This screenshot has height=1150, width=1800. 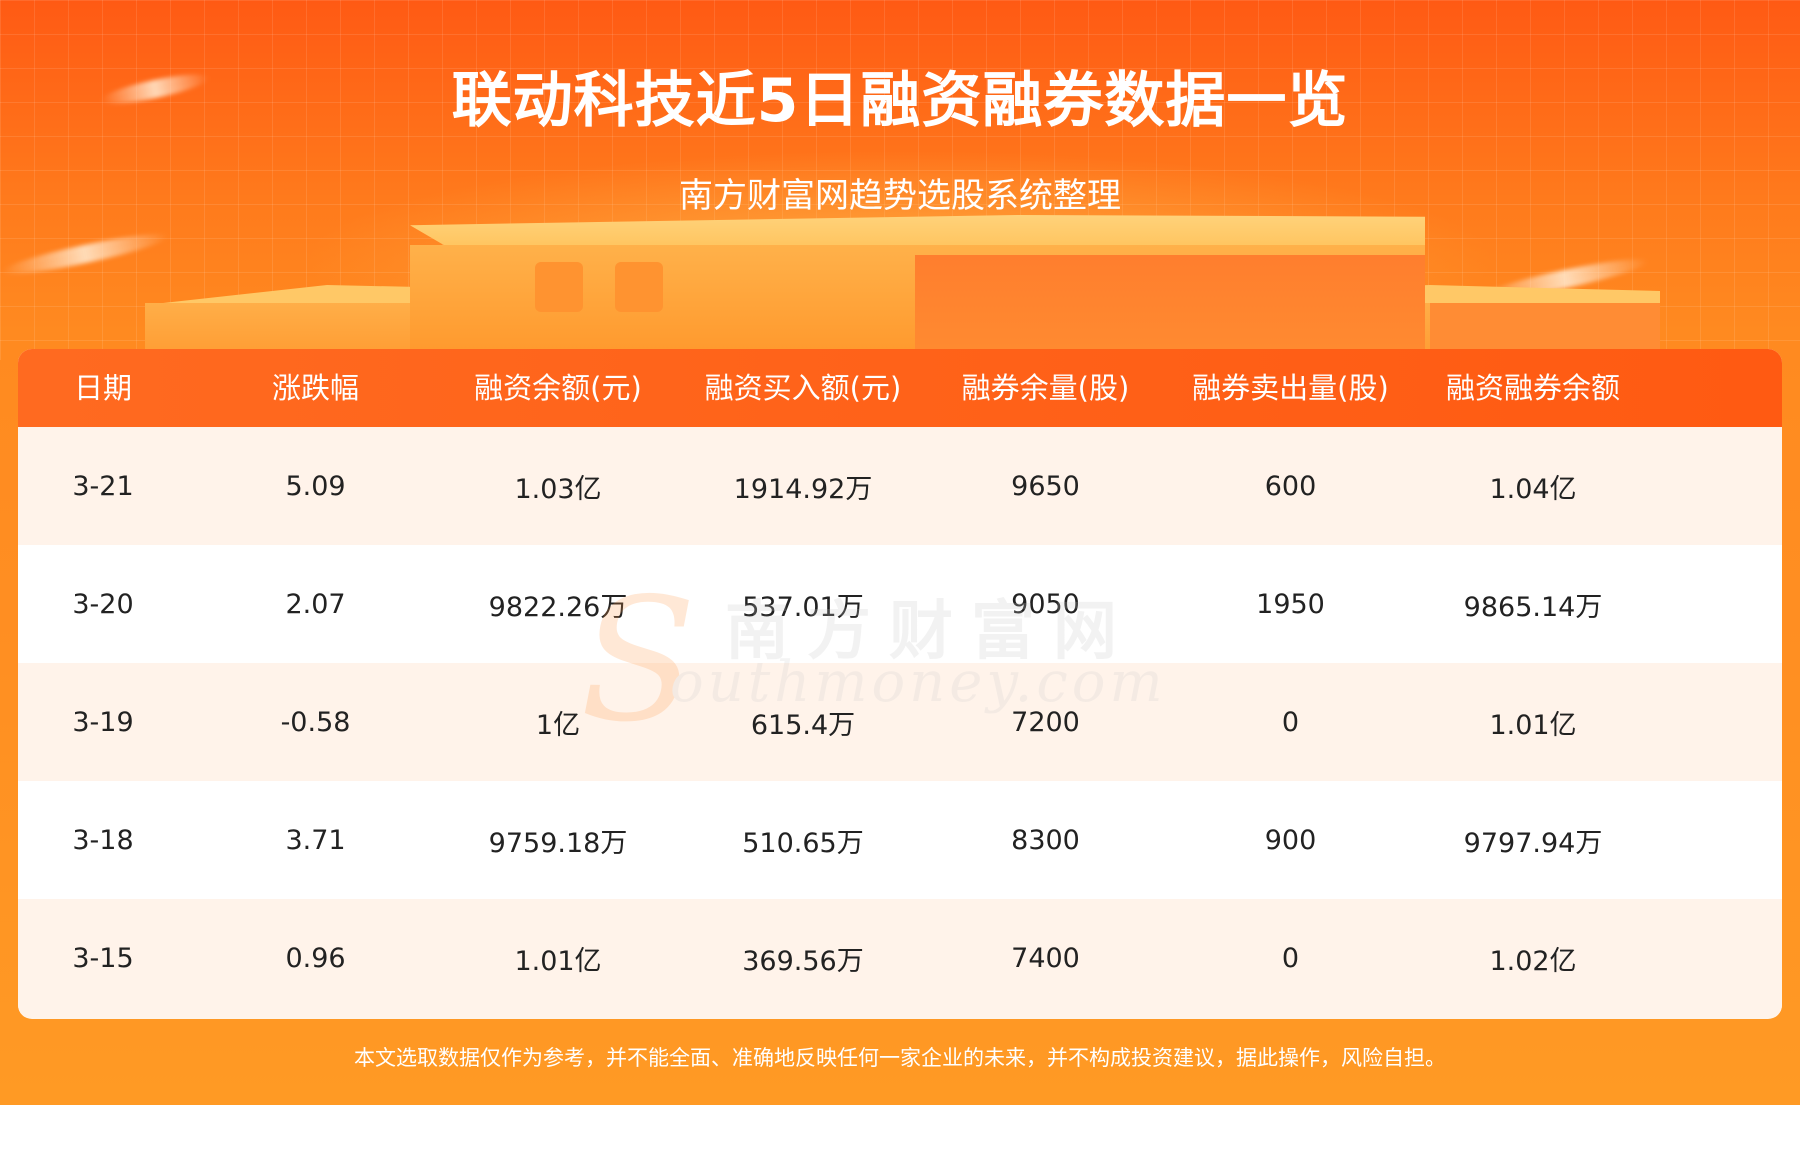 I want to click on cell-financing-balance: 1亿, so click(x=558, y=725).